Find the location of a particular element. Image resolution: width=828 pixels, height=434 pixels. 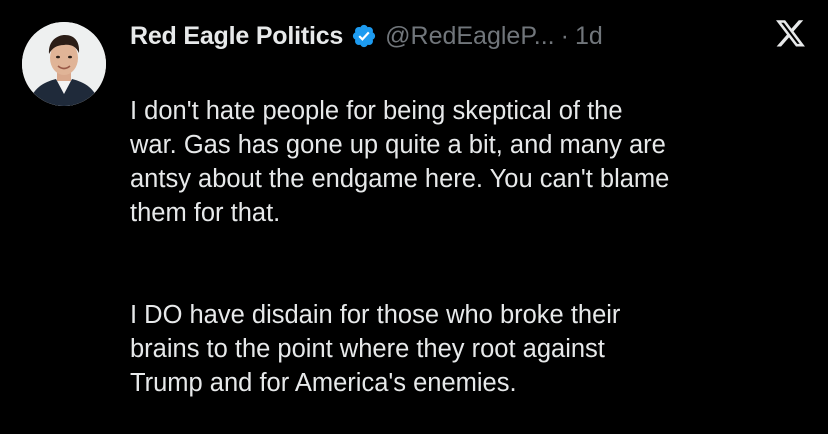

timestamp: 1d is located at coordinates (589, 36).